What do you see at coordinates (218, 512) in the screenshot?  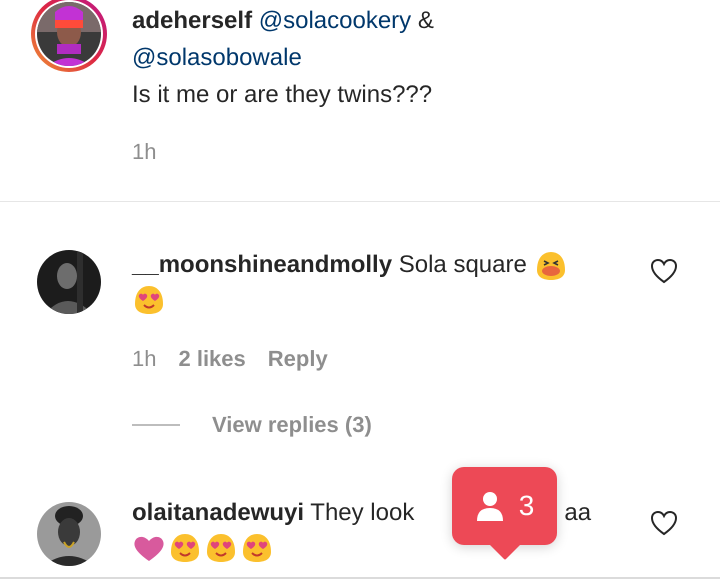 I see `username: olaitanadewuyi` at bounding box center [218, 512].